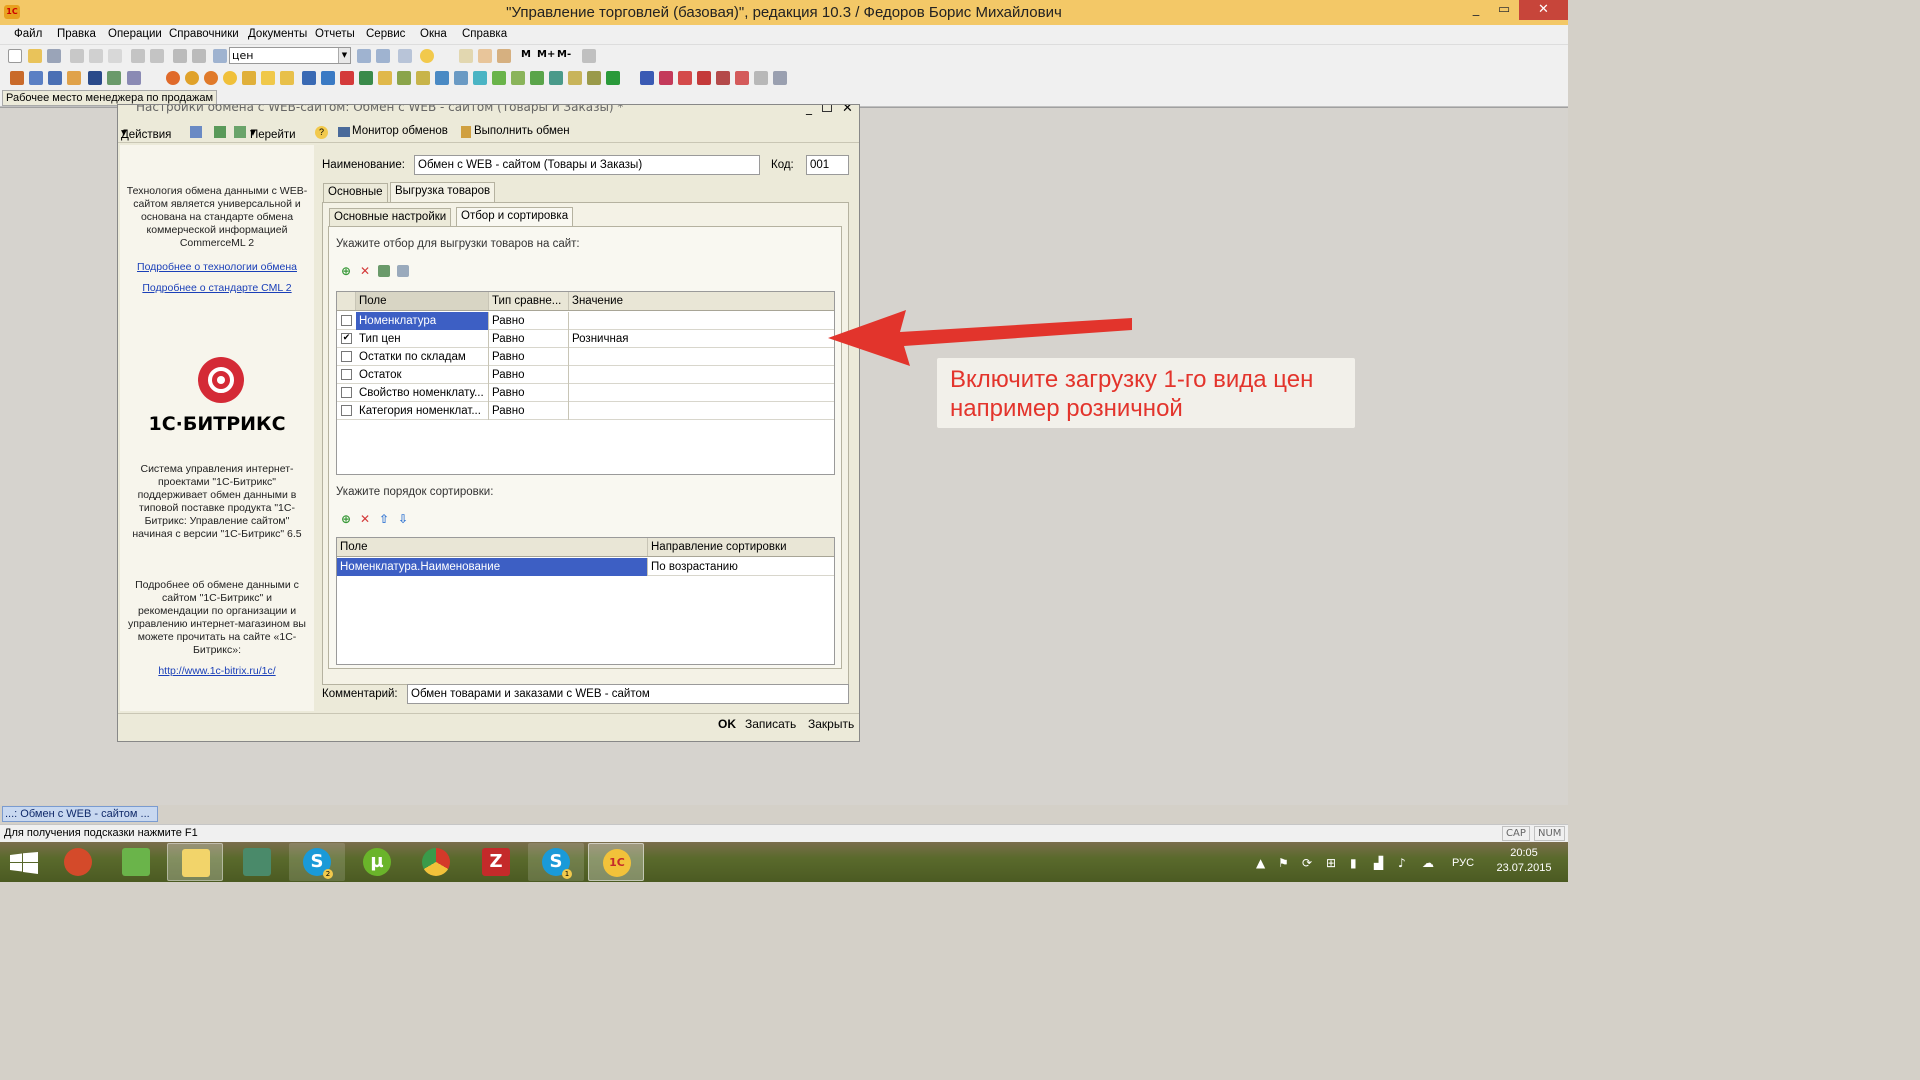 Image resolution: width=1920 pixels, height=1080 pixels. I want to click on purchase-icon, so click(309, 78).